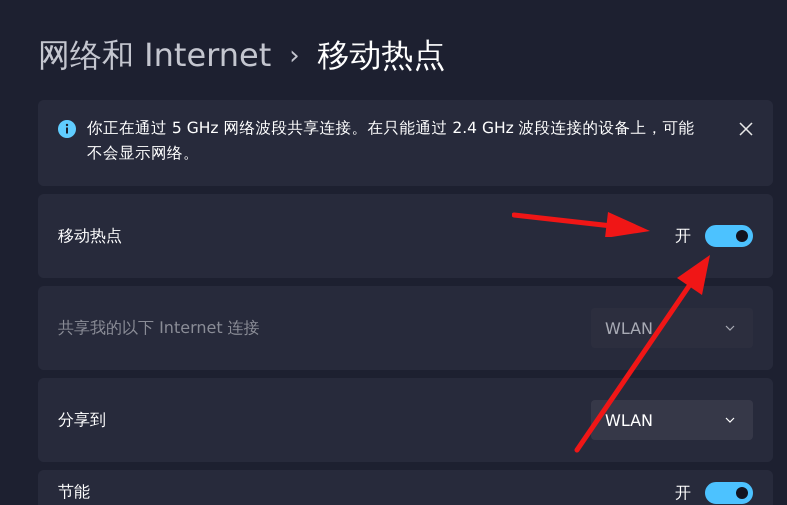 The image size is (787, 505). What do you see at coordinates (382, 55) in the screenshot?
I see `page-title: 移动热点` at bounding box center [382, 55].